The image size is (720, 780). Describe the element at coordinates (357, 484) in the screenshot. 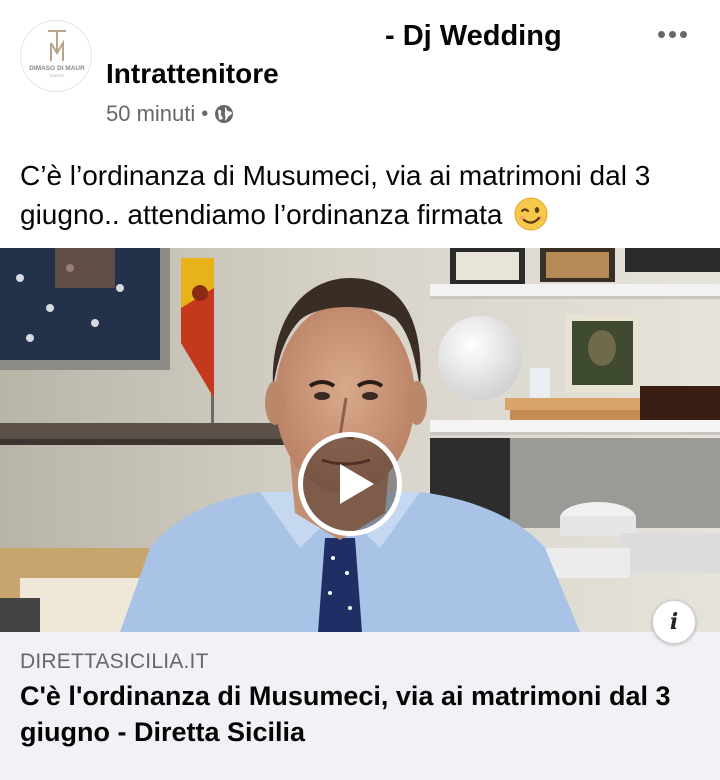

I see `play-icon` at that location.